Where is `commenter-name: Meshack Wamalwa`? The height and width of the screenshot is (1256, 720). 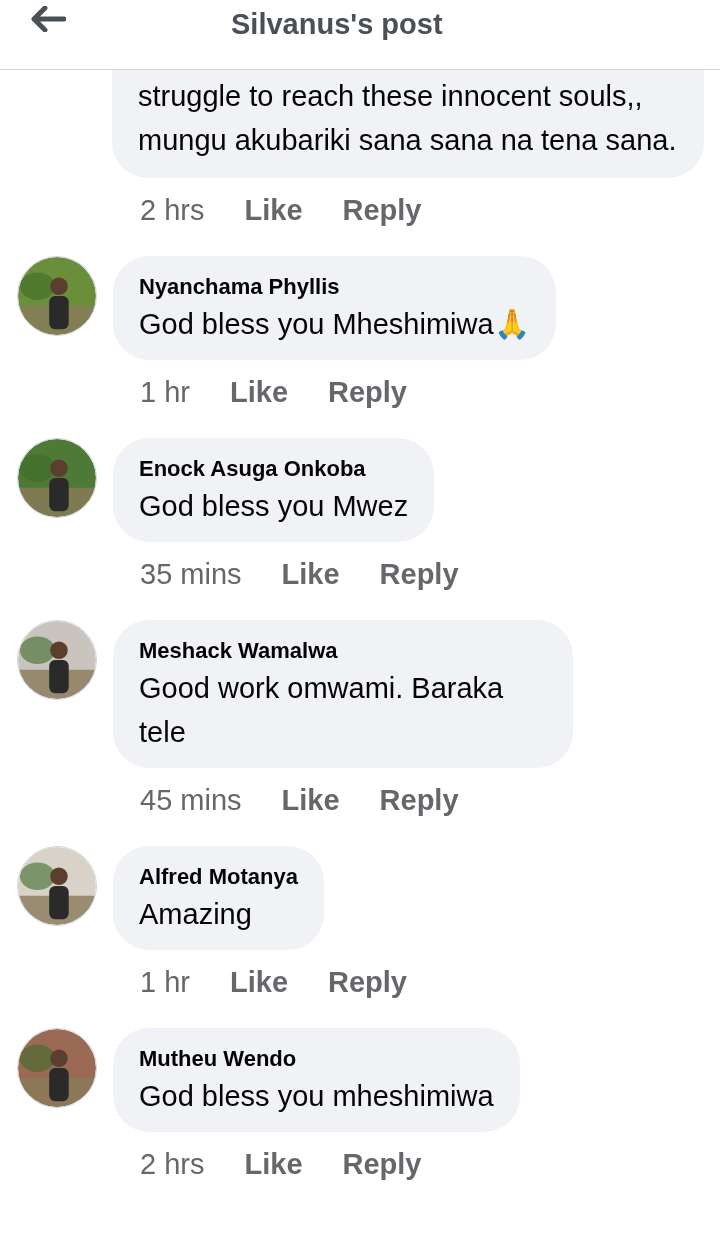 commenter-name: Meshack Wamalwa is located at coordinates (343, 651).